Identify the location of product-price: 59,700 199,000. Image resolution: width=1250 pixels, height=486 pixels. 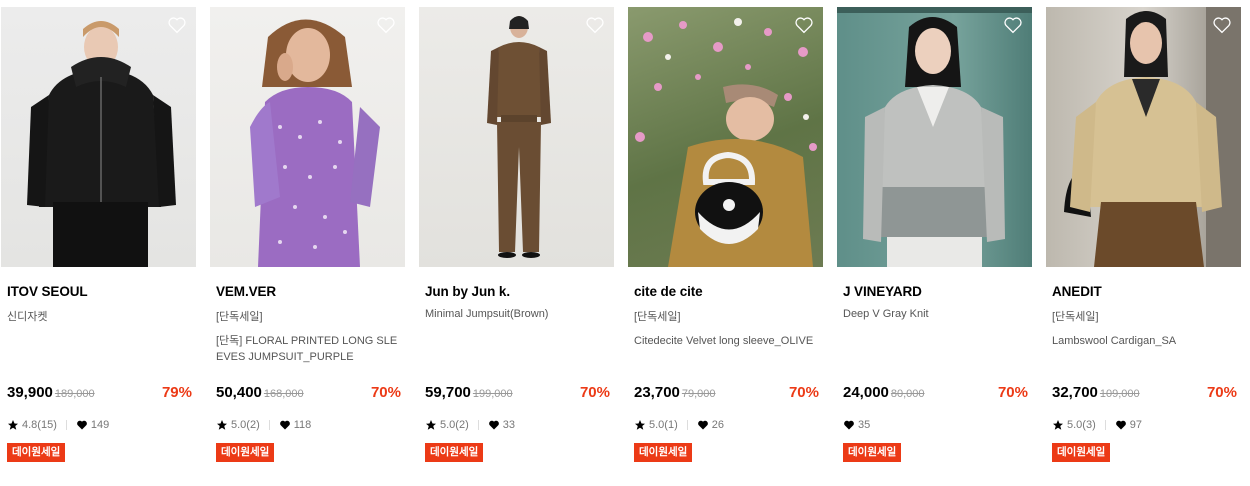
(469, 392).